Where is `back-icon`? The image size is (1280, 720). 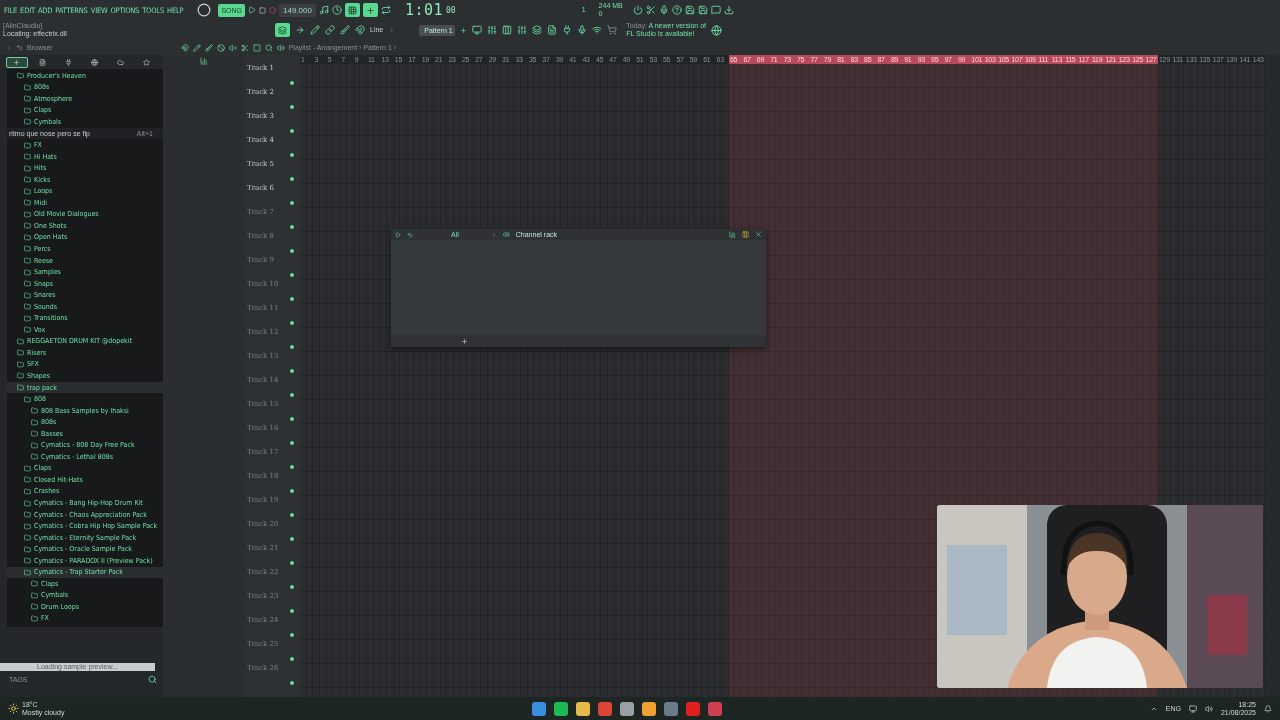
back-icon is located at coordinates (19, 47).